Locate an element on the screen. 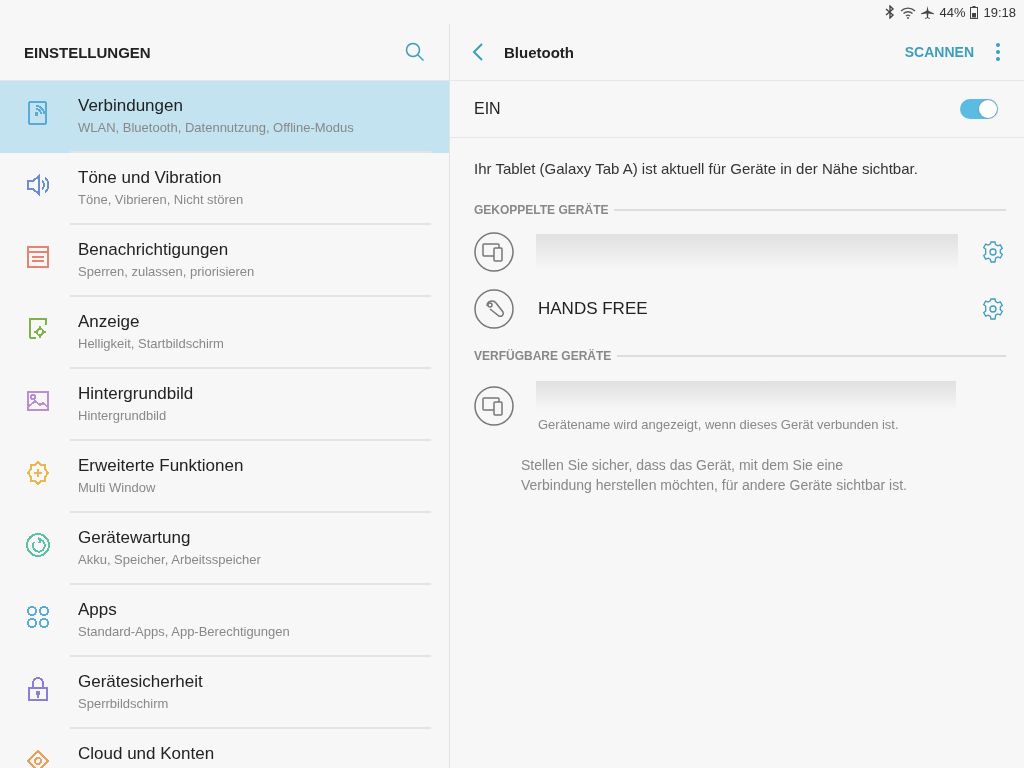  airplane-icon is located at coordinates (928, 12).